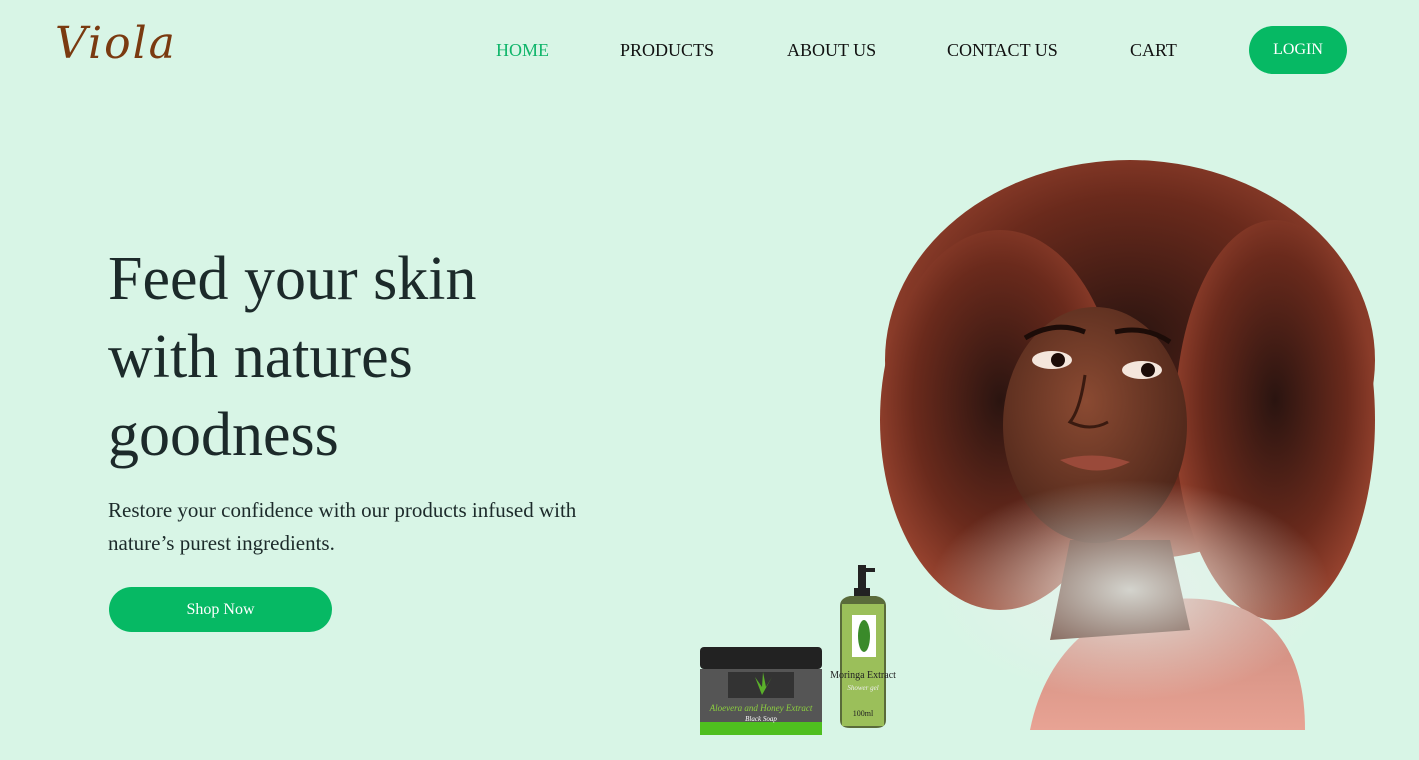 The height and width of the screenshot is (760, 1419). Describe the element at coordinates (1002, 50) in the screenshot. I see `nav-contact-us: CONTACT US` at that location.